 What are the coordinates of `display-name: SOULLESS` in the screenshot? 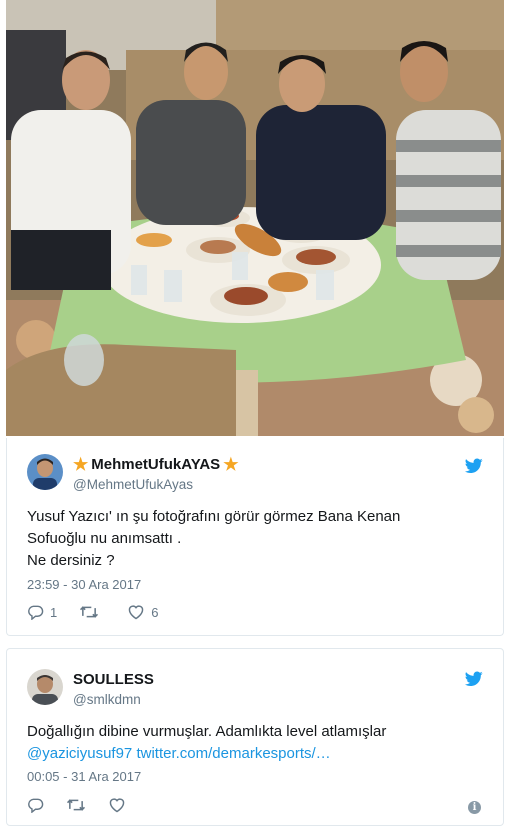 It's located at (113, 679).